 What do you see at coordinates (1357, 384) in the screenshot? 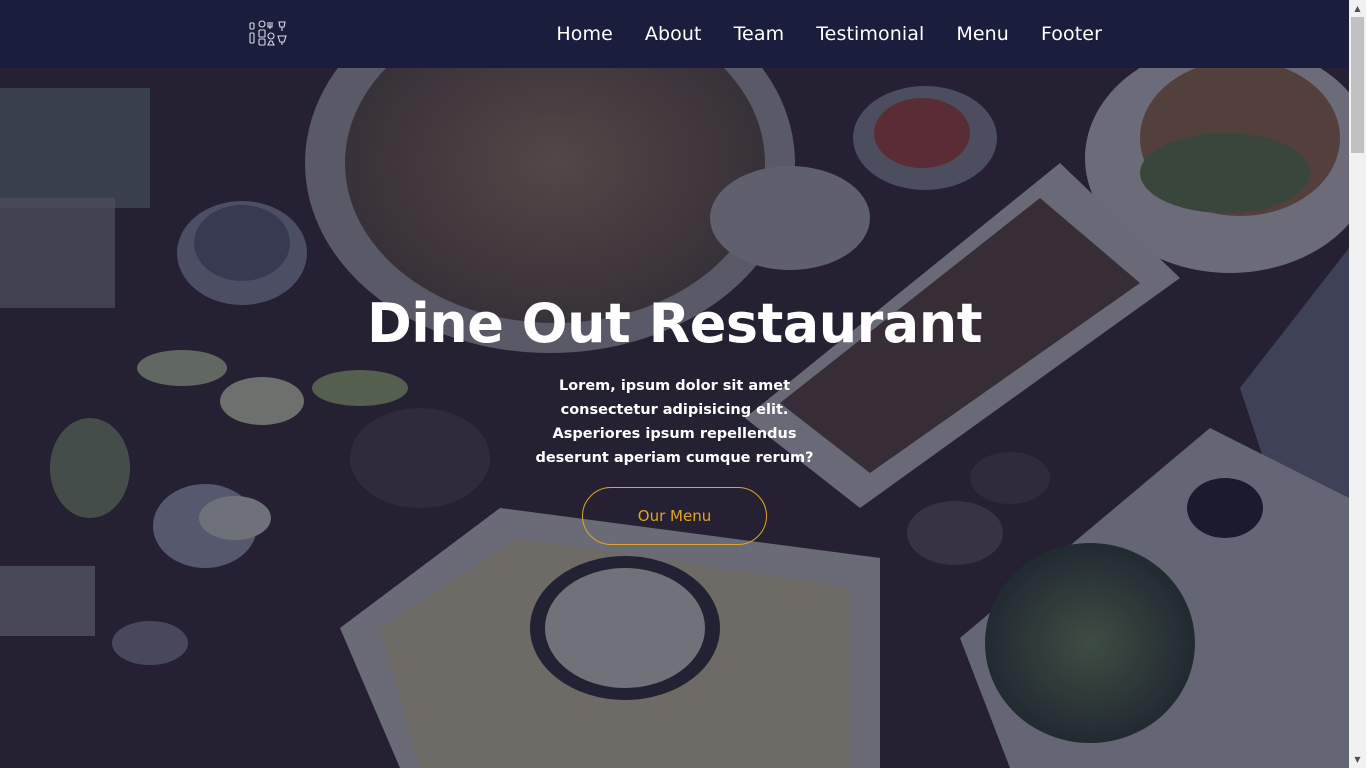
I see `page-scrollbar: ▲ ▼` at bounding box center [1357, 384].